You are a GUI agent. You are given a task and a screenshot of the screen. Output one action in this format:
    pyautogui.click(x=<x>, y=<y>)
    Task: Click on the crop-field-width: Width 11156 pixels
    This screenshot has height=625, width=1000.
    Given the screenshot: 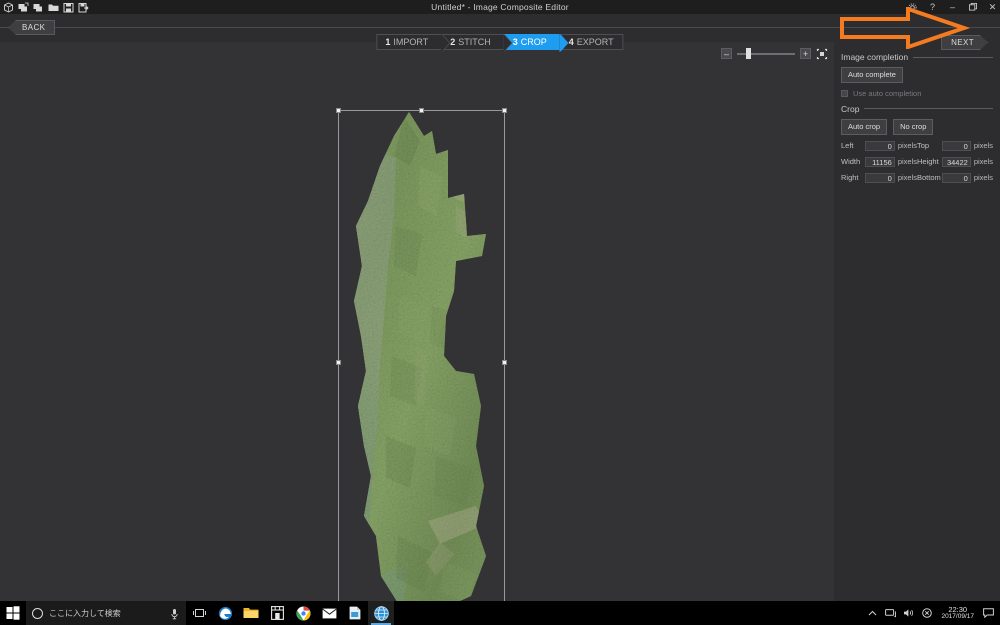 What is the action you would take?
    pyautogui.click(x=879, y=161)
    